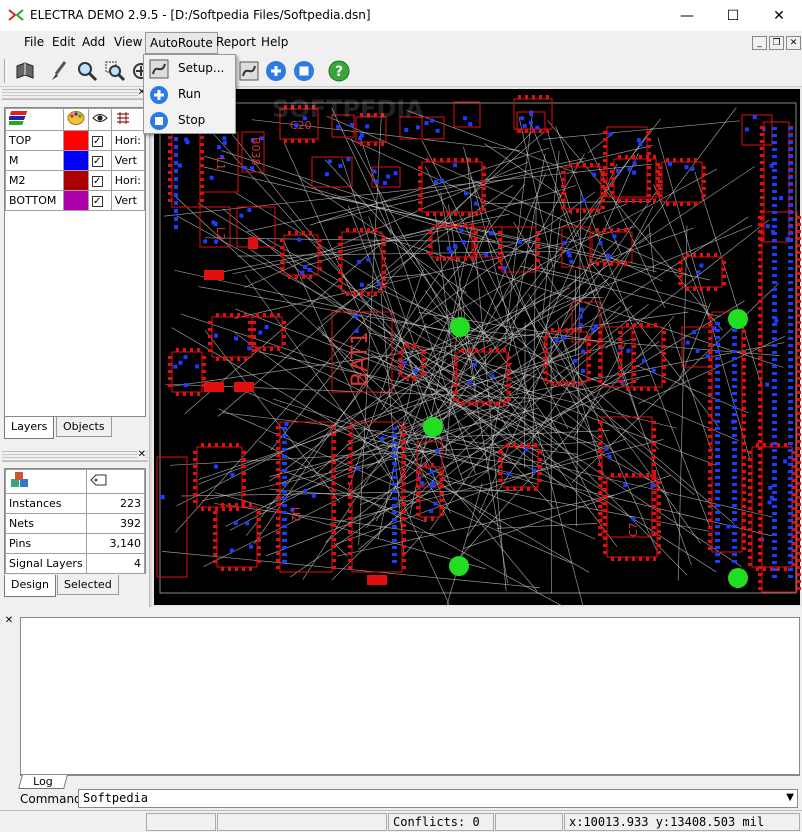 The image size is (802, 832). Describe the element at coordinates (159, 95) in the screenshot. I see `run-icon` at that location.